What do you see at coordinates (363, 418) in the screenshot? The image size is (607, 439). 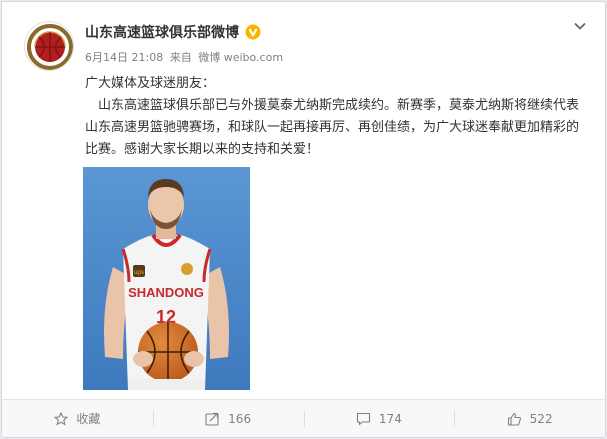 I see `comment-icon` at bounding box center [363, 418].